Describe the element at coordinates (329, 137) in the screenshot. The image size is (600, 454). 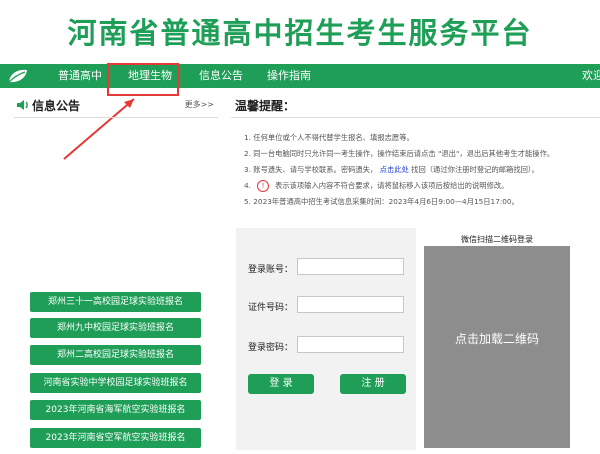
I see `notice-item: 1. 任何单位或个人不得代替学生报名、填报志愿等。` at that location.